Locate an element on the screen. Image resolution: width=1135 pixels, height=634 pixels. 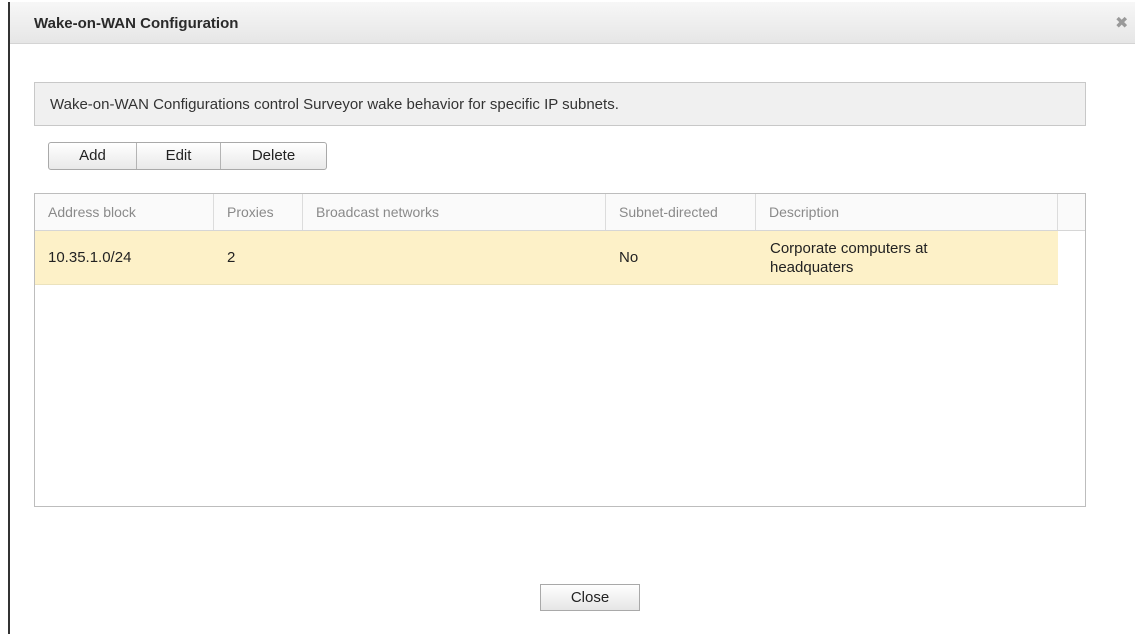
column-header-spacer is located at coordinates (1071, 212).